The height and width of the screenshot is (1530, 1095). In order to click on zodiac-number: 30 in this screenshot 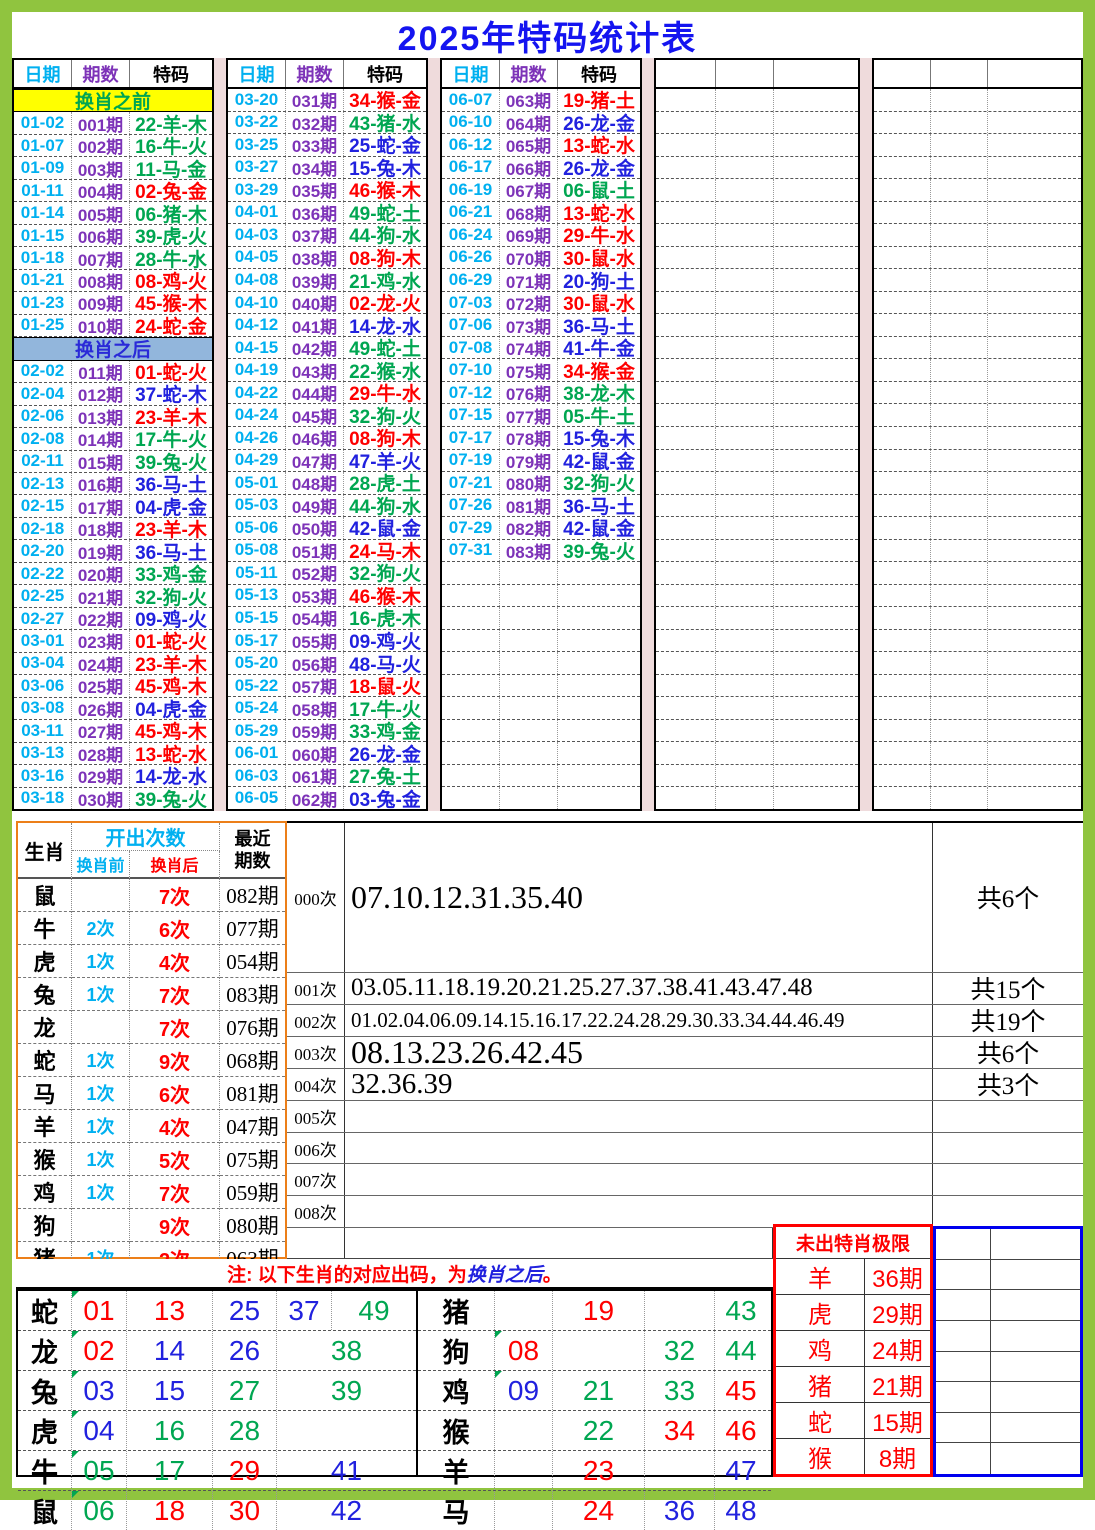, I will do `click(244, 1510)`.